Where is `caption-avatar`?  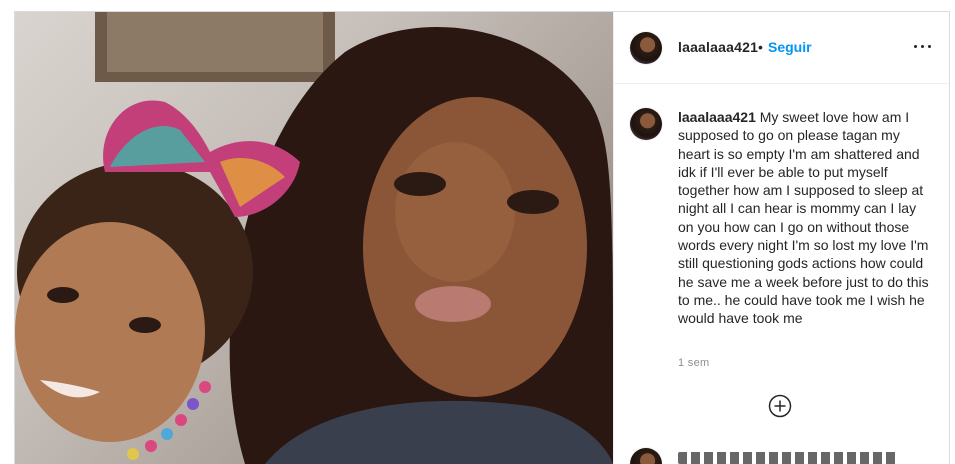
caption-avatar is located at coordinates (646, 124).